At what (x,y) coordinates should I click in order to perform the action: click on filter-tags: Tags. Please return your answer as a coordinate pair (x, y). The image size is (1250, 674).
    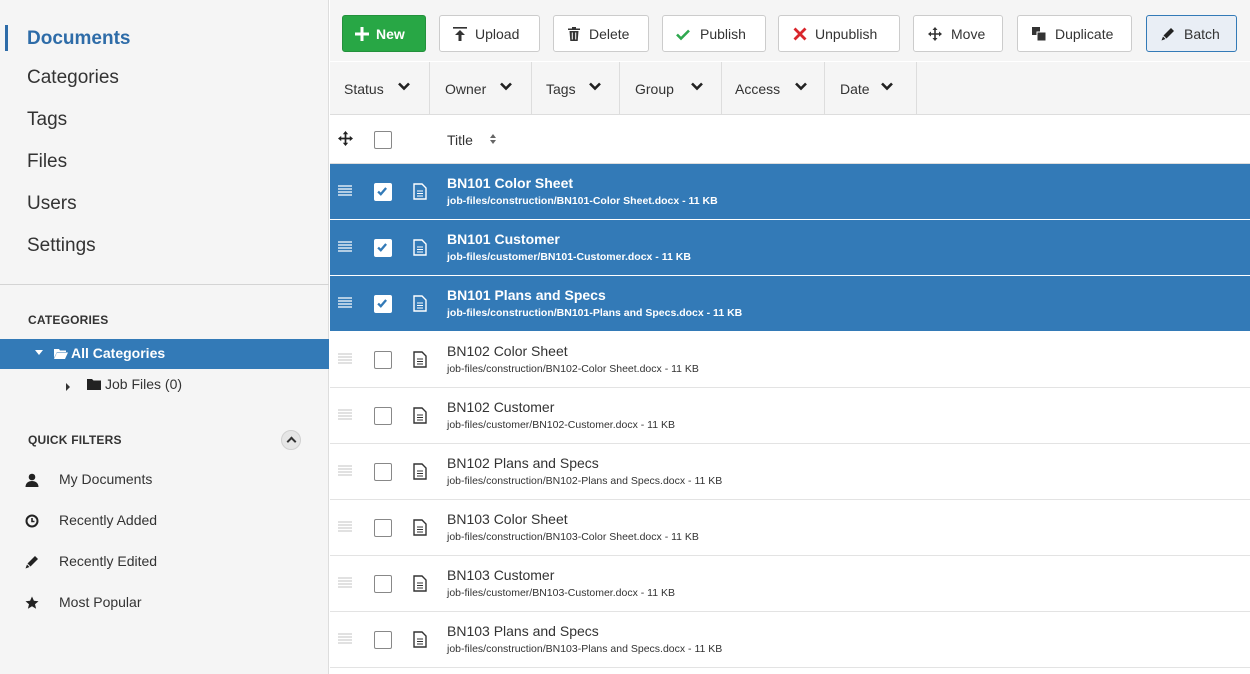
    Looking at the image, I should click on (576, 88).